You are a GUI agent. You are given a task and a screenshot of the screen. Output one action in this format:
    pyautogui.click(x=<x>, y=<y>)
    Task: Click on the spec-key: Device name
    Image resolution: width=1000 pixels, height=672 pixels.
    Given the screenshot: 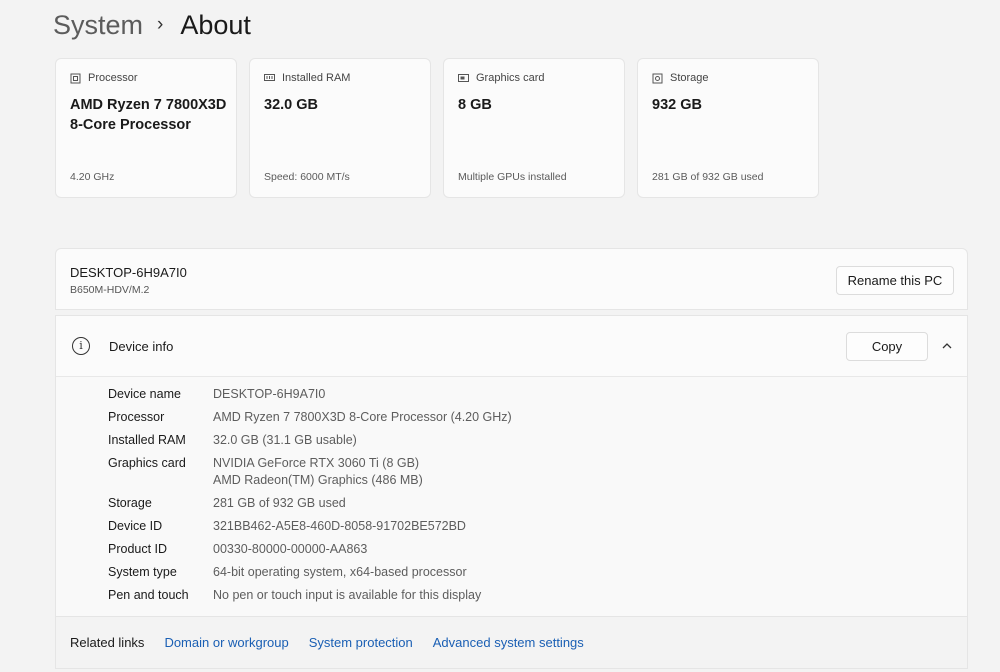 What is the action you would take?
    pyautogui.click(x=144, y=394)
    